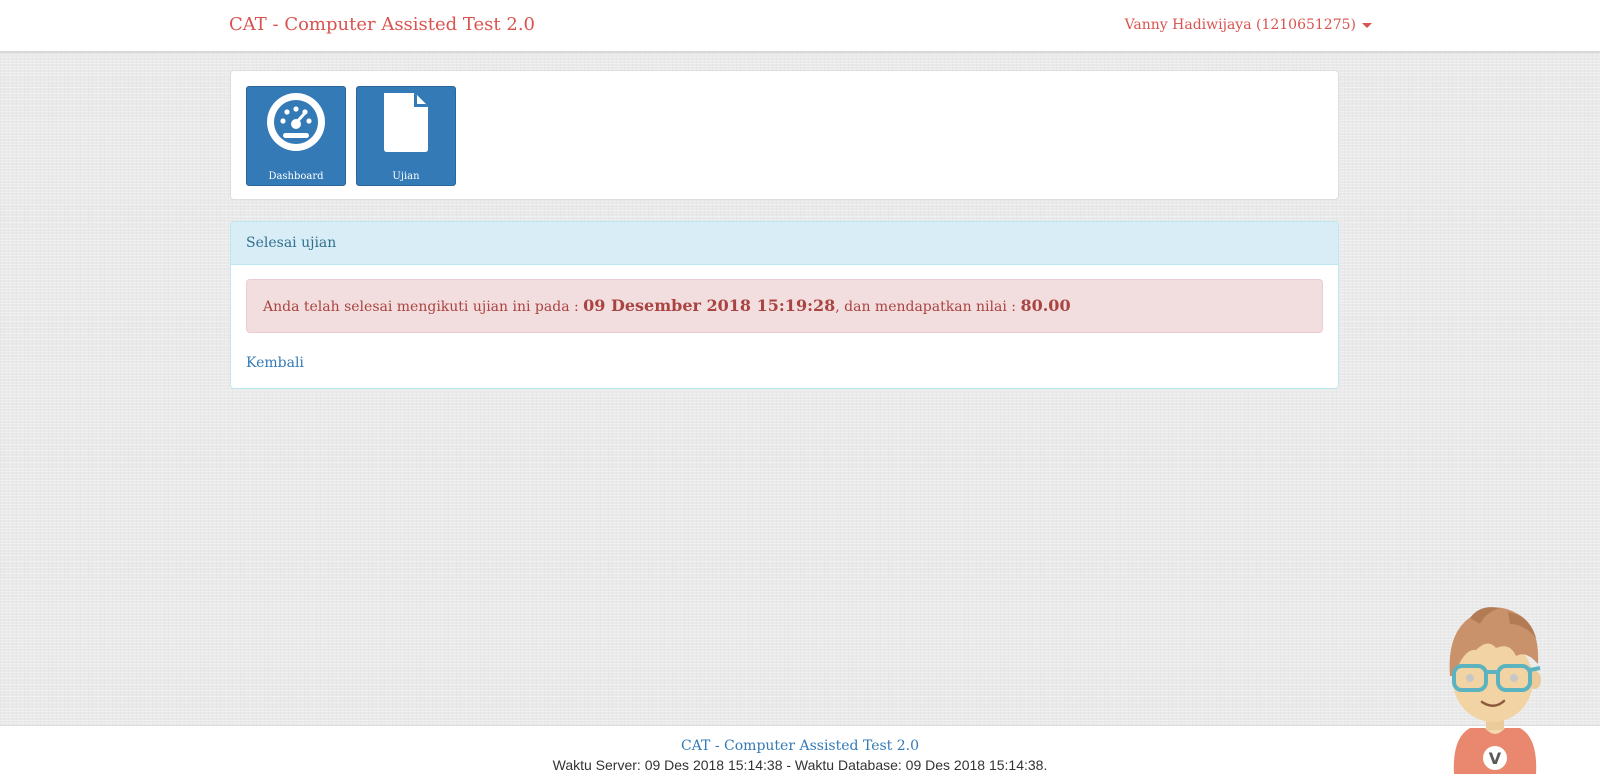  Describe the element at coordinates (296, 136) in the screenshot. I see `dashboard-tile-button: Dashboard` at that location.